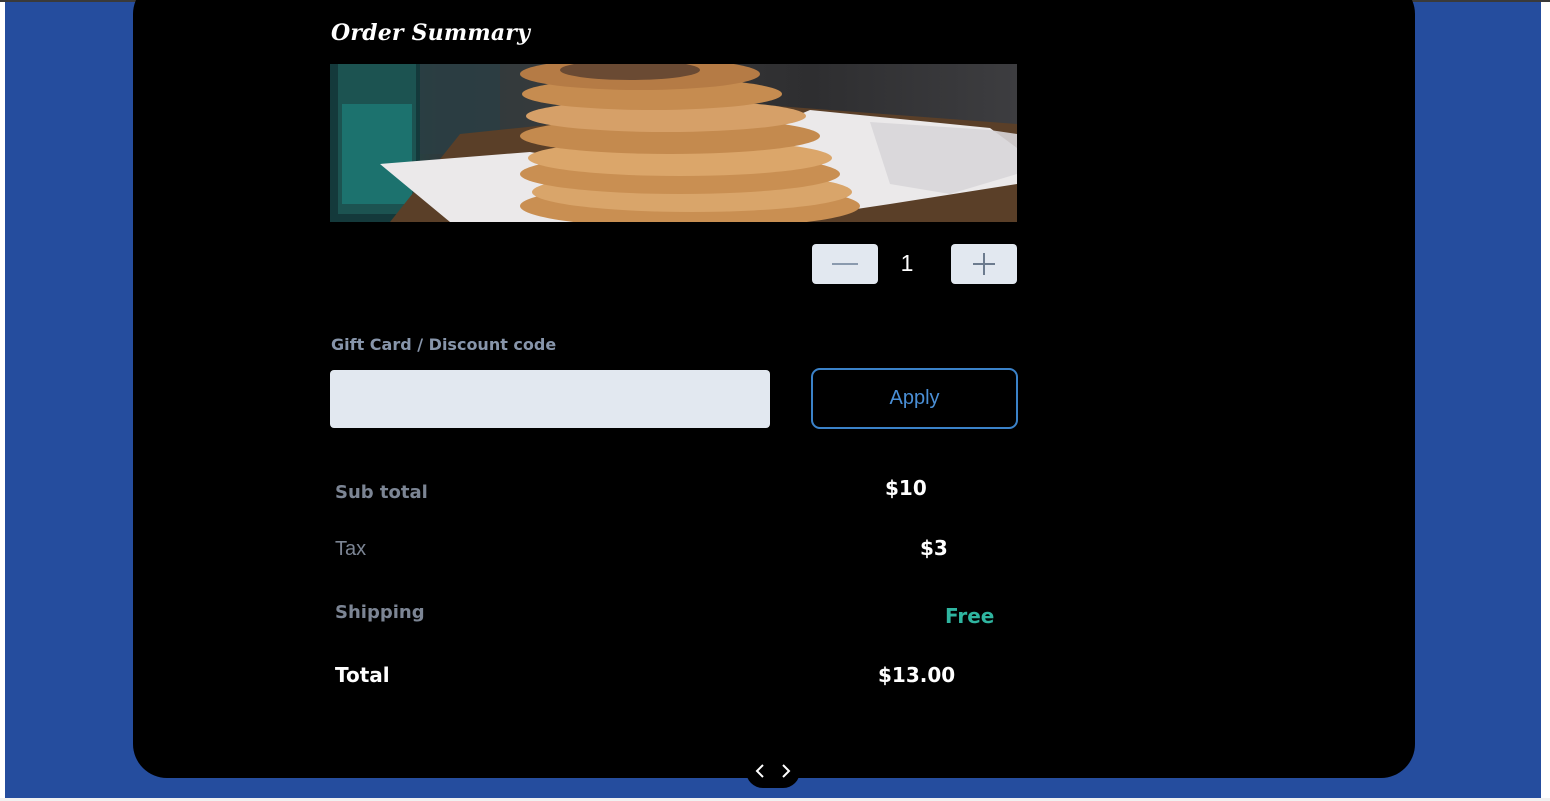 The image size is (1550, 801). I want to click on next-button, so click(786, 771).